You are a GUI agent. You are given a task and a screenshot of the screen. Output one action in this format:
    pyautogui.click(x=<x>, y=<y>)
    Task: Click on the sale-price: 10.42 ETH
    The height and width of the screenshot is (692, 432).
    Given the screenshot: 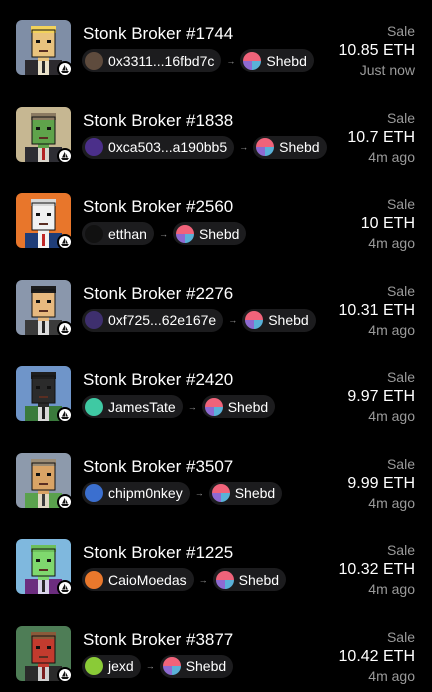 What is the action you would take?
    pyautogui.click(x=376, y=656)
    